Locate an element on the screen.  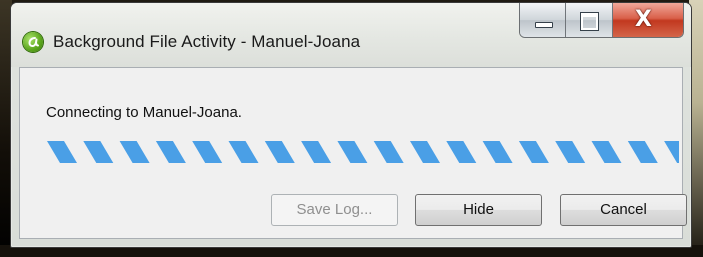
minimize-button is located at coordinates (543, 20).